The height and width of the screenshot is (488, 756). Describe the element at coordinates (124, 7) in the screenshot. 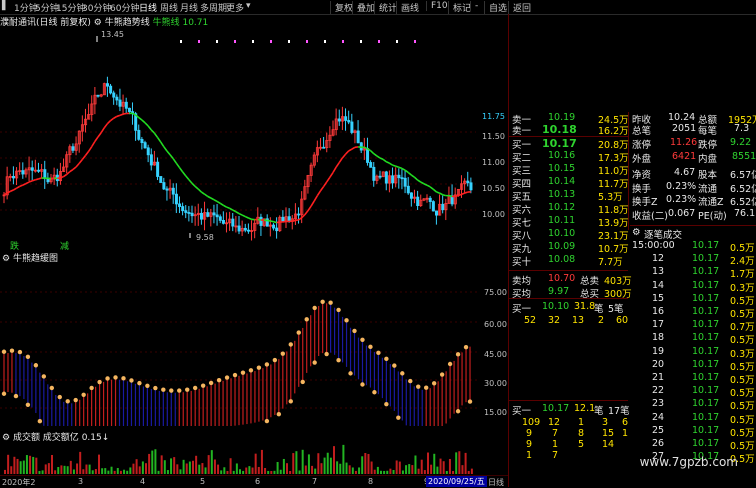

I see `tab-60min: 60分钟` at that location.